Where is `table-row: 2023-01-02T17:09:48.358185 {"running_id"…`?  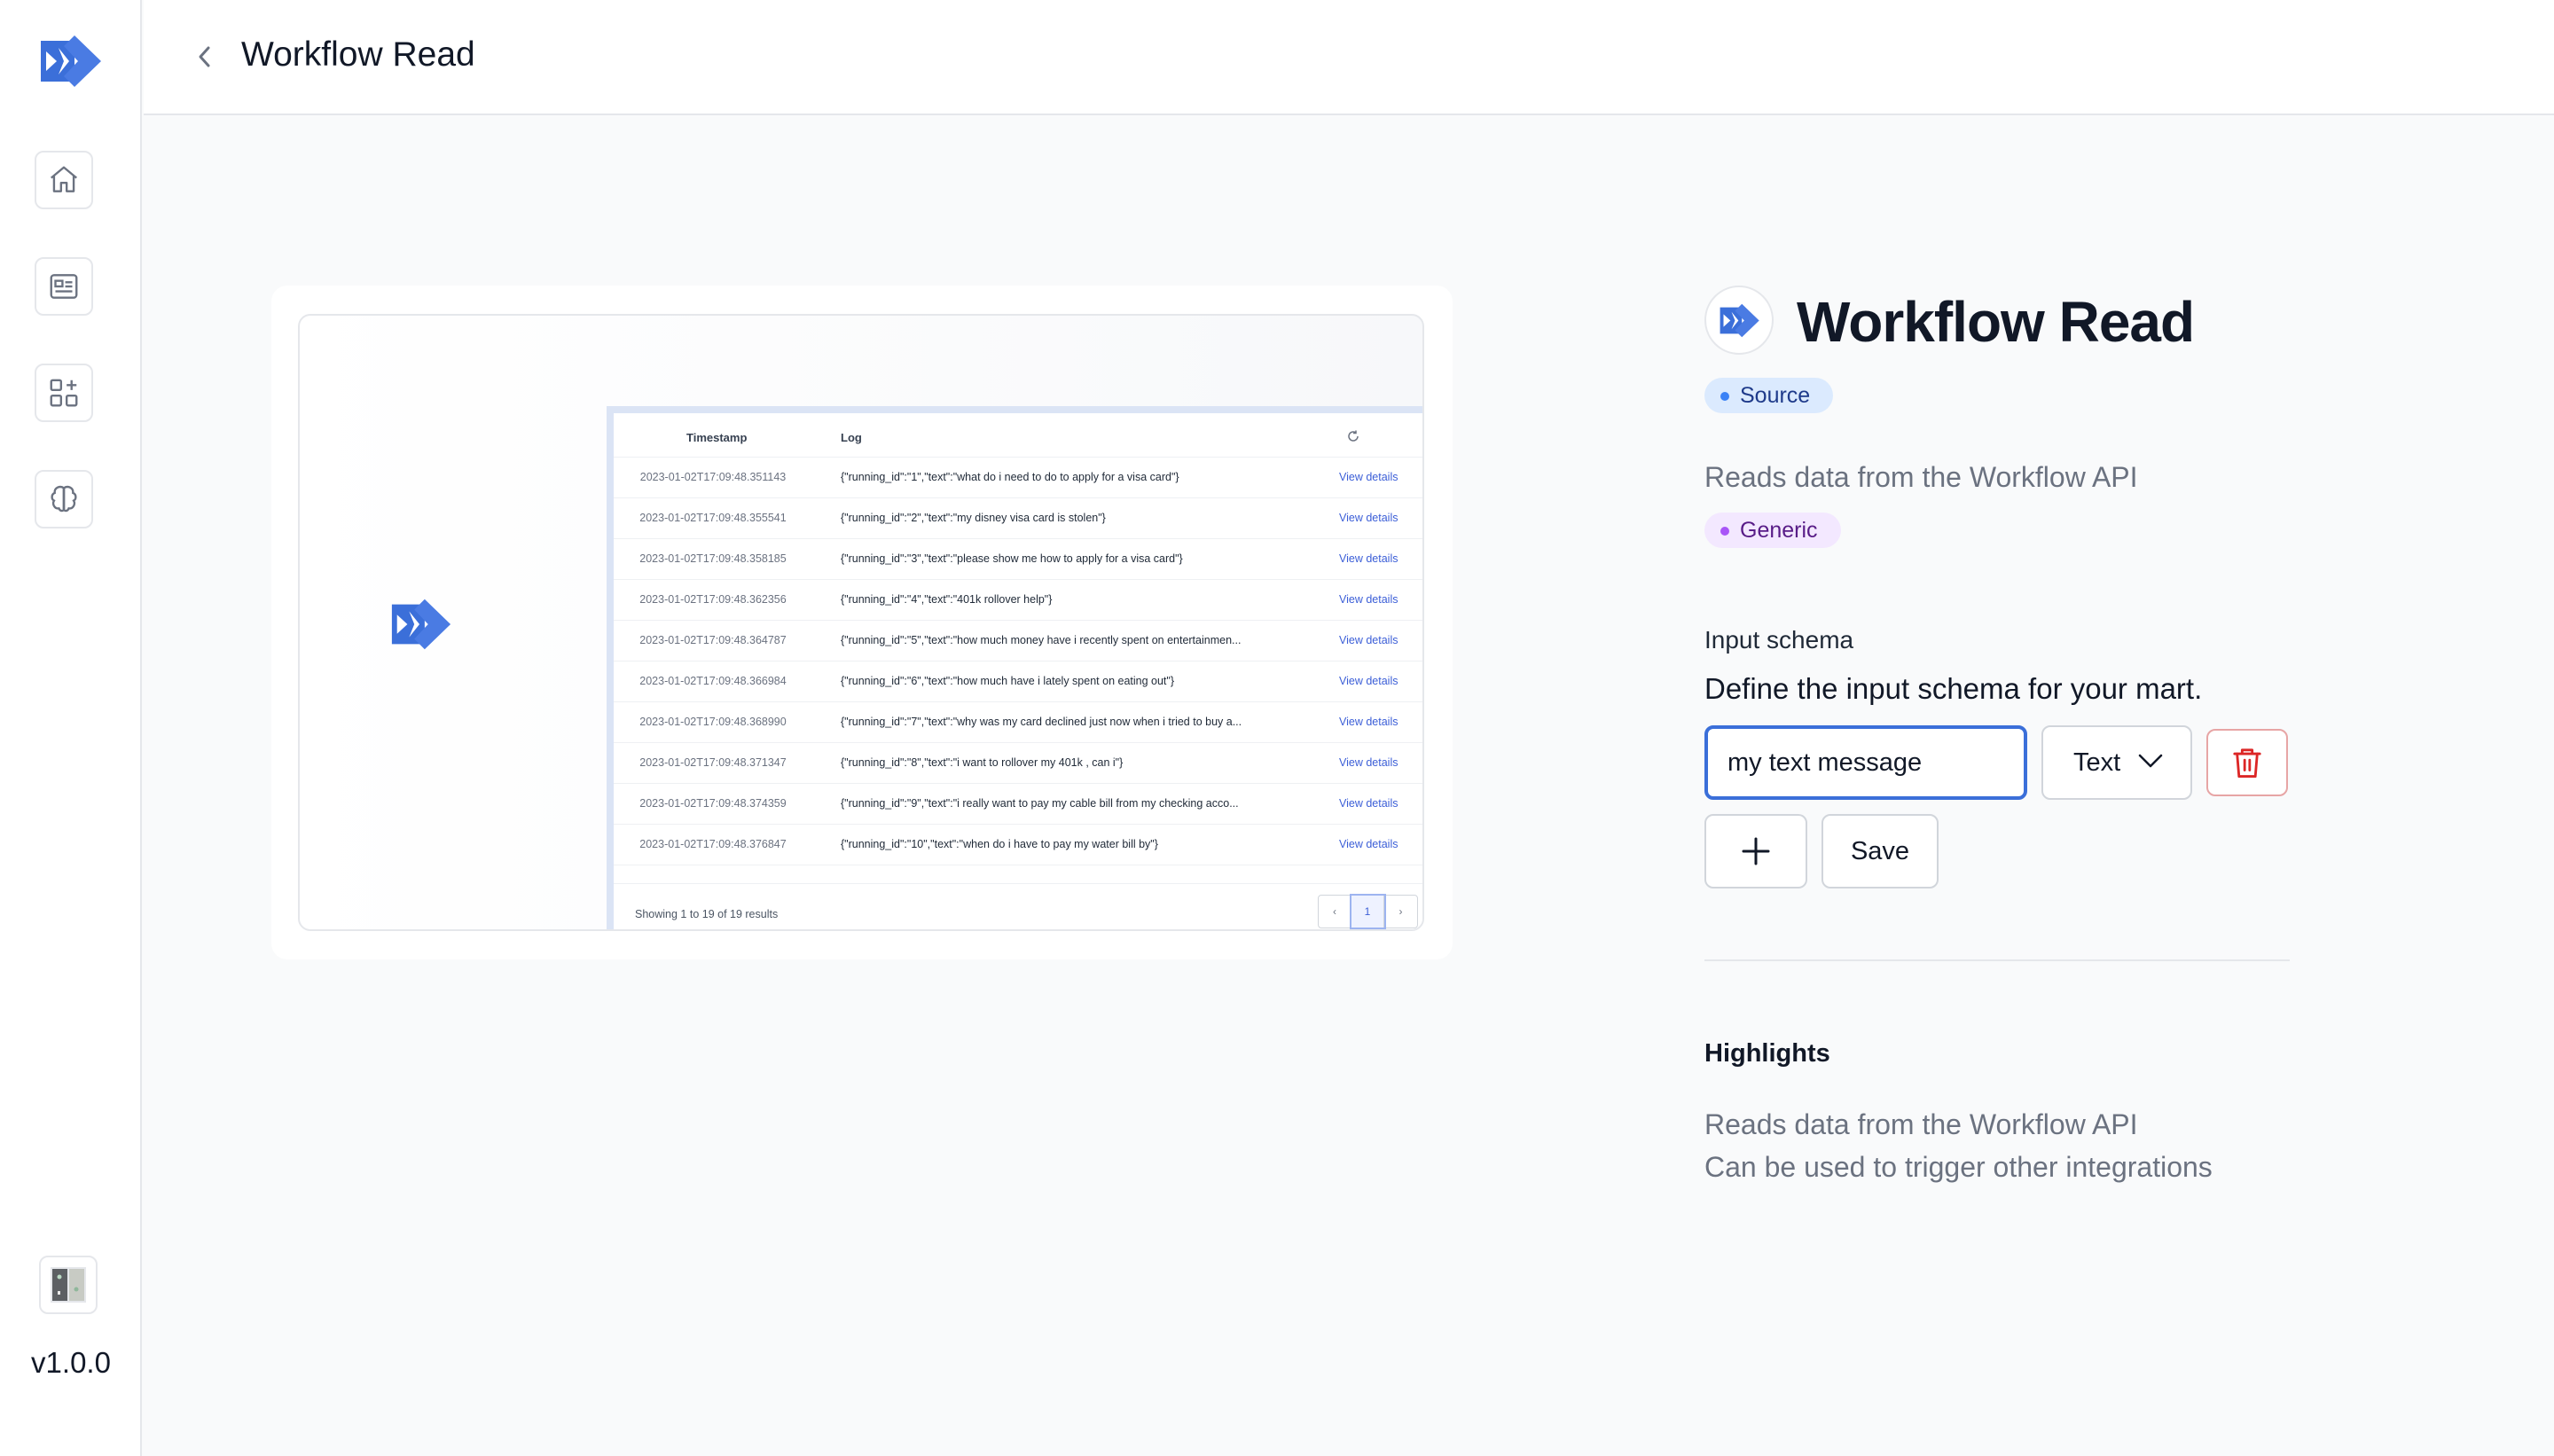
table-row: 2023-01-02T17:09:48.358185 {"running_id"… is located at coordinates (1018, 559).